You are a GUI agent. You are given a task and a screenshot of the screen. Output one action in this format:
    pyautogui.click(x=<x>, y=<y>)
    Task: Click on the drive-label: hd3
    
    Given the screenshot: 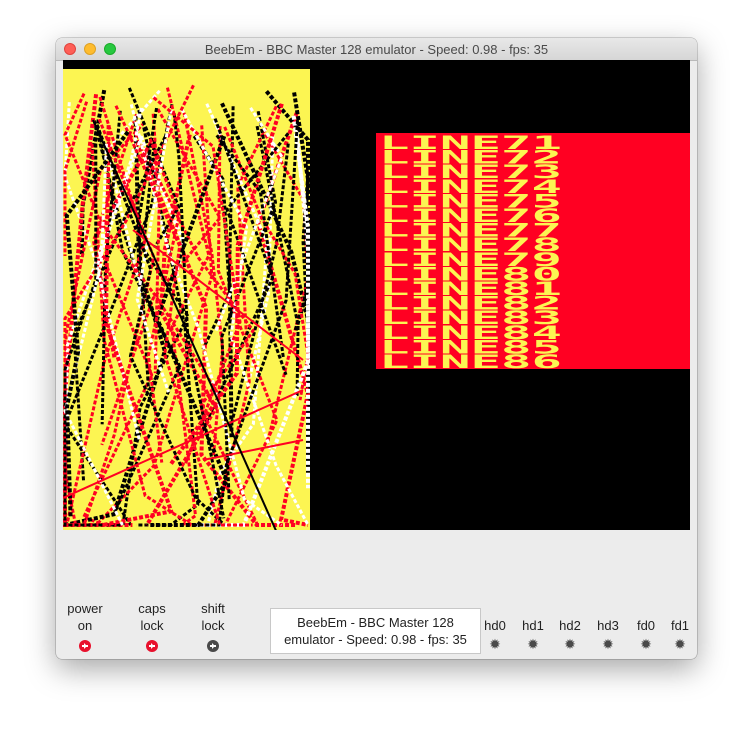 What is the action you would take?
    pyautogui.click(x=608, y=625)
    